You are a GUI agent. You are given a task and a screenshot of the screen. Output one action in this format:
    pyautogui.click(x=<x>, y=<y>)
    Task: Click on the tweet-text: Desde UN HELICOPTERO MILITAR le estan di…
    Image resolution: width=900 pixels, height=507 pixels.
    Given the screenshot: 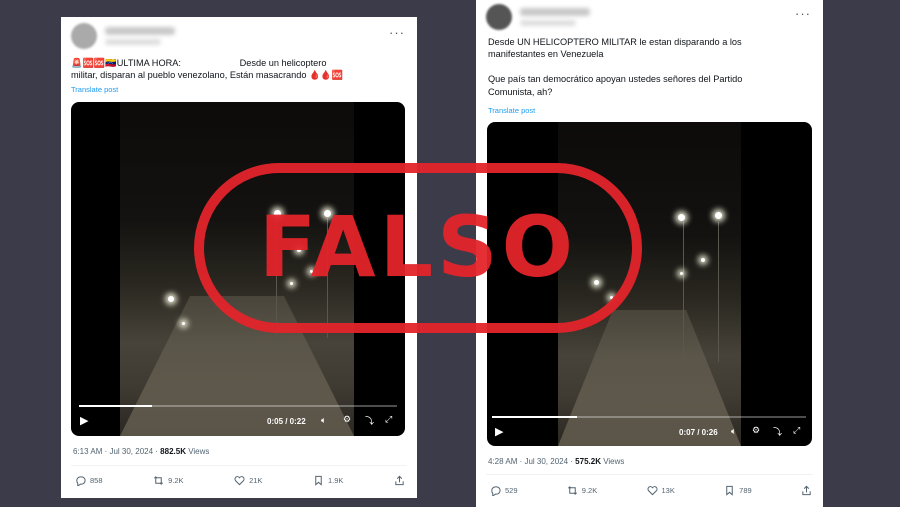 What is the action you would take?
    pyautogui.click(x=615, y=67)
    